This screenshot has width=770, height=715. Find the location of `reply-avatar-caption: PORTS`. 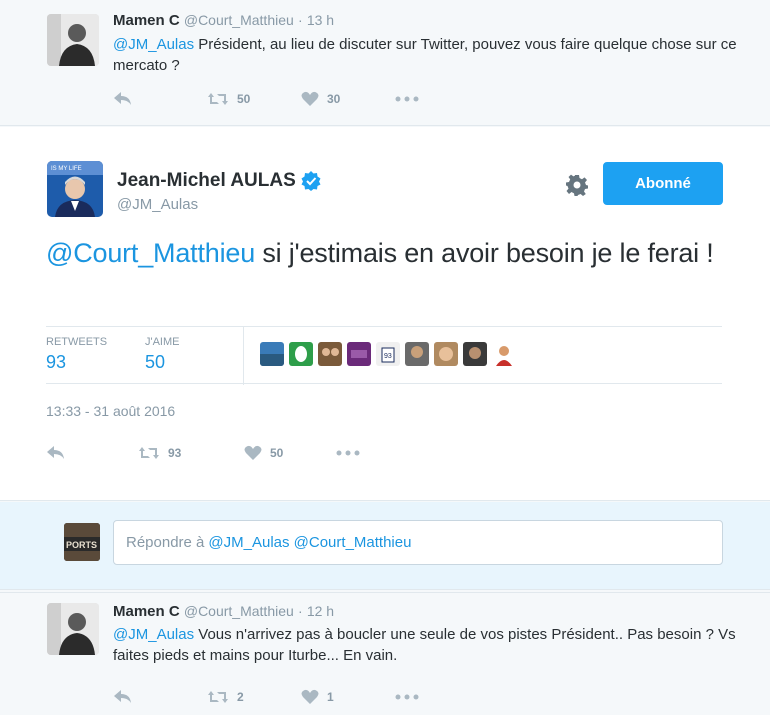

reply-avatar-caption: PORTS is located at coordinates (81, 545).